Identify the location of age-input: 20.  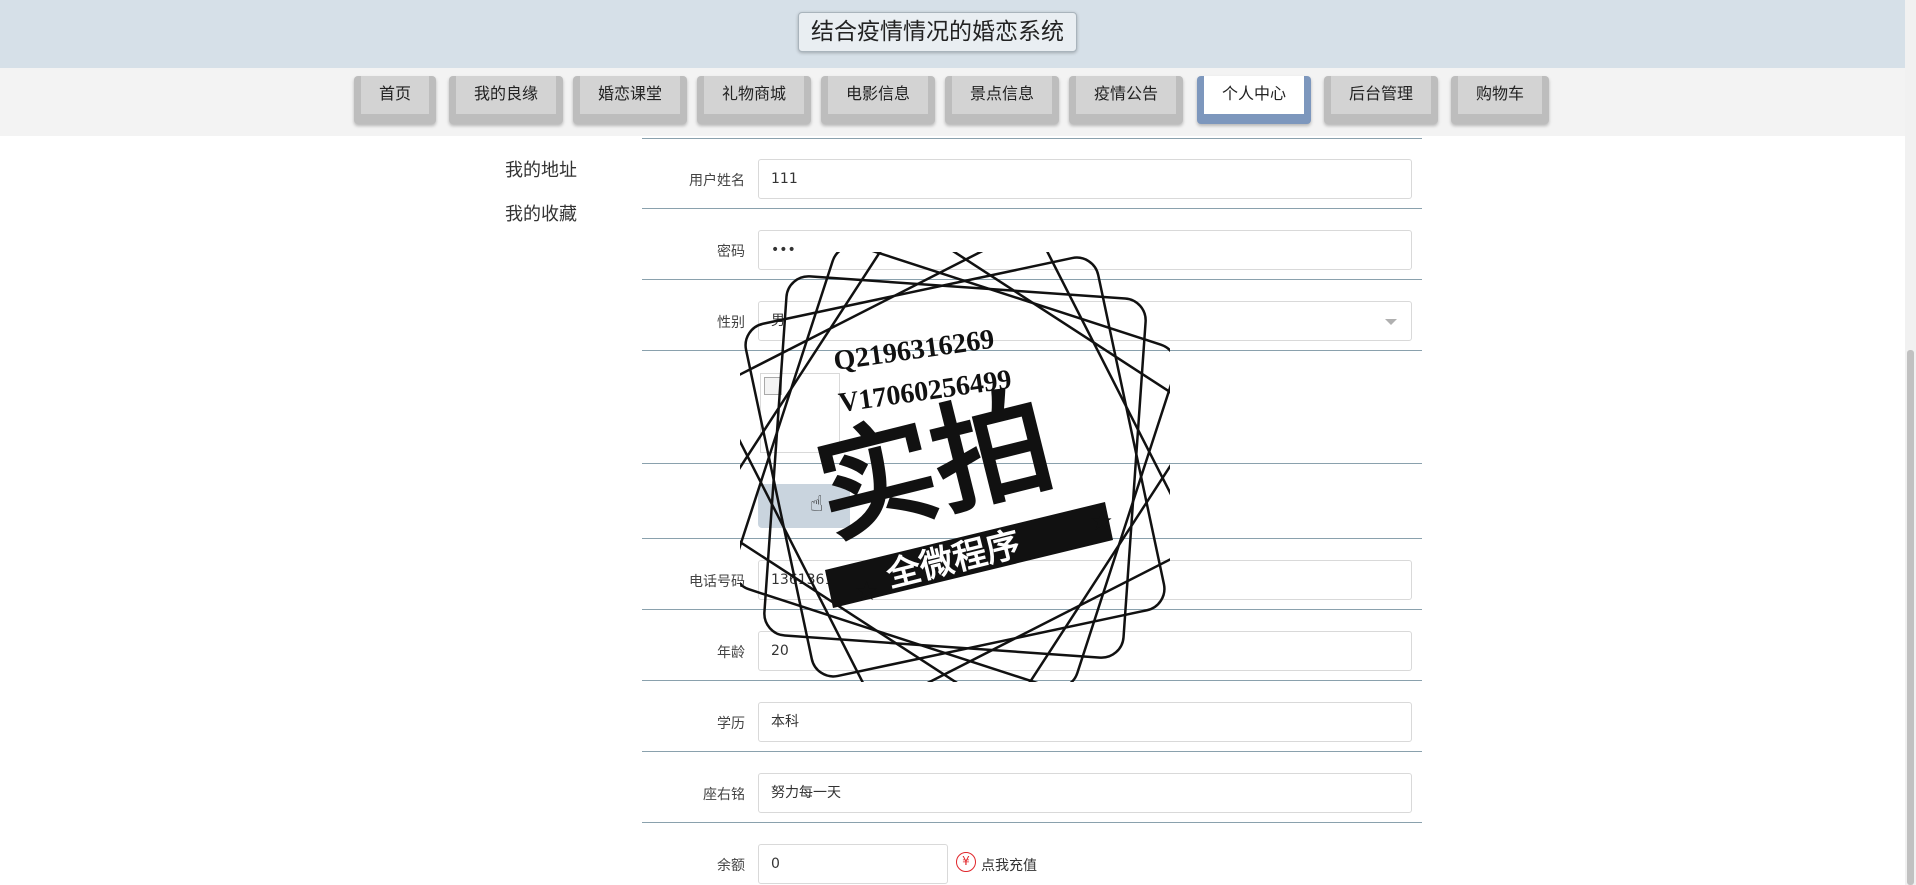
(1085, 651).